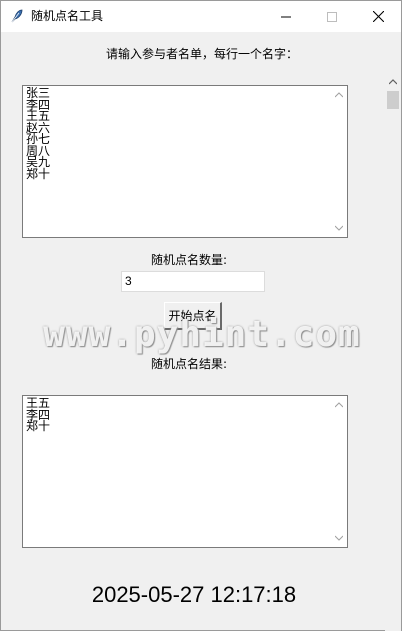 The width and height of the screenshot is (402, 631). What do you see at coordinates (189, 260) in the screenshot?
I see `count-label: 随机点名数量:` at bounding box center [189, 260].